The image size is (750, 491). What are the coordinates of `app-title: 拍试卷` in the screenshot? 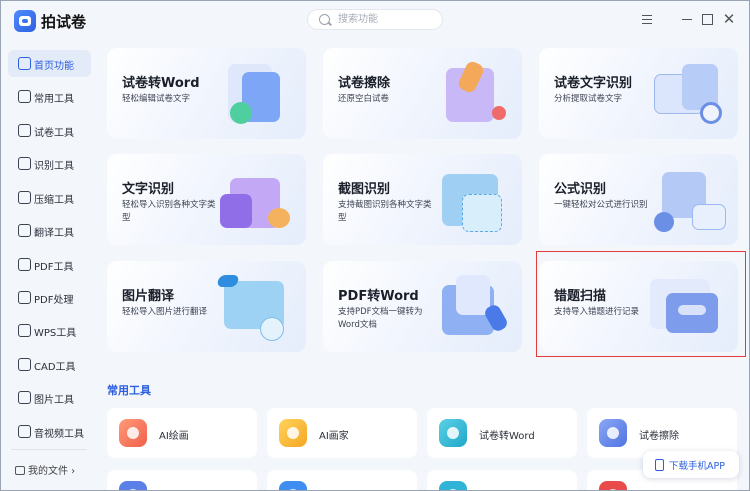 It's located at (64, 22).